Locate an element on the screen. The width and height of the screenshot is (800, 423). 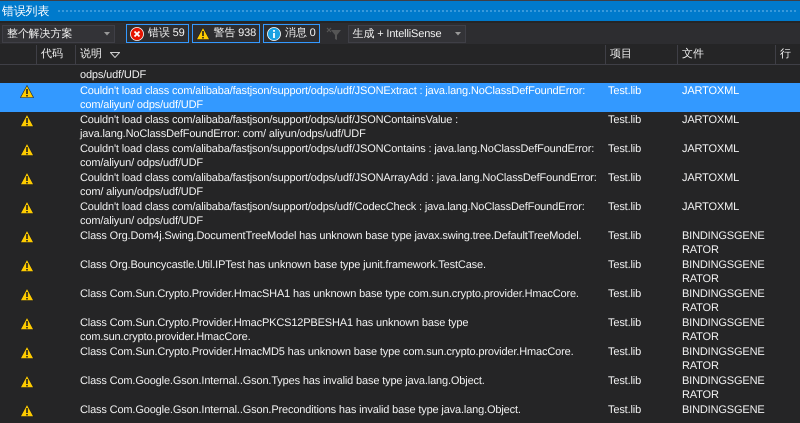
table-cell: BINDINGSGENE is located at coordinates (723, 410).